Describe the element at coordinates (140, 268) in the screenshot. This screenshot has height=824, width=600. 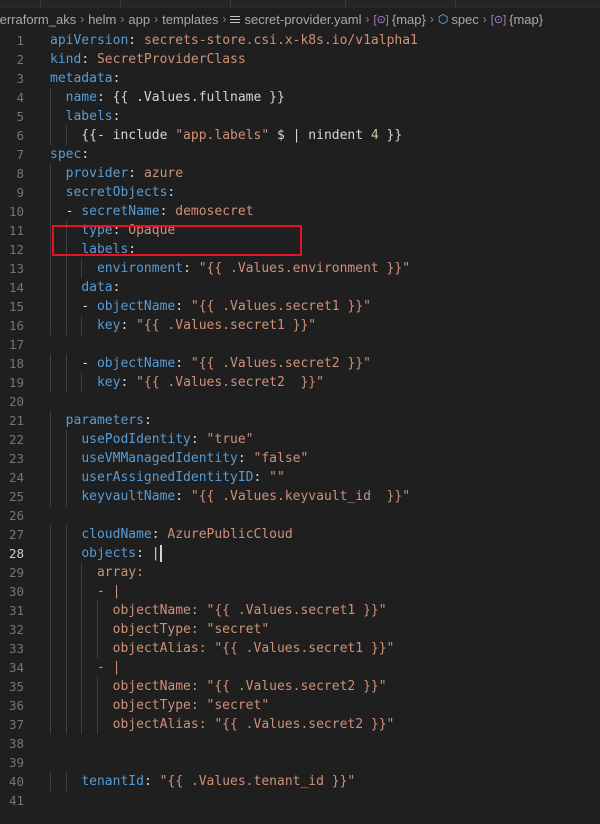
I see `code-token: environment` at that location.